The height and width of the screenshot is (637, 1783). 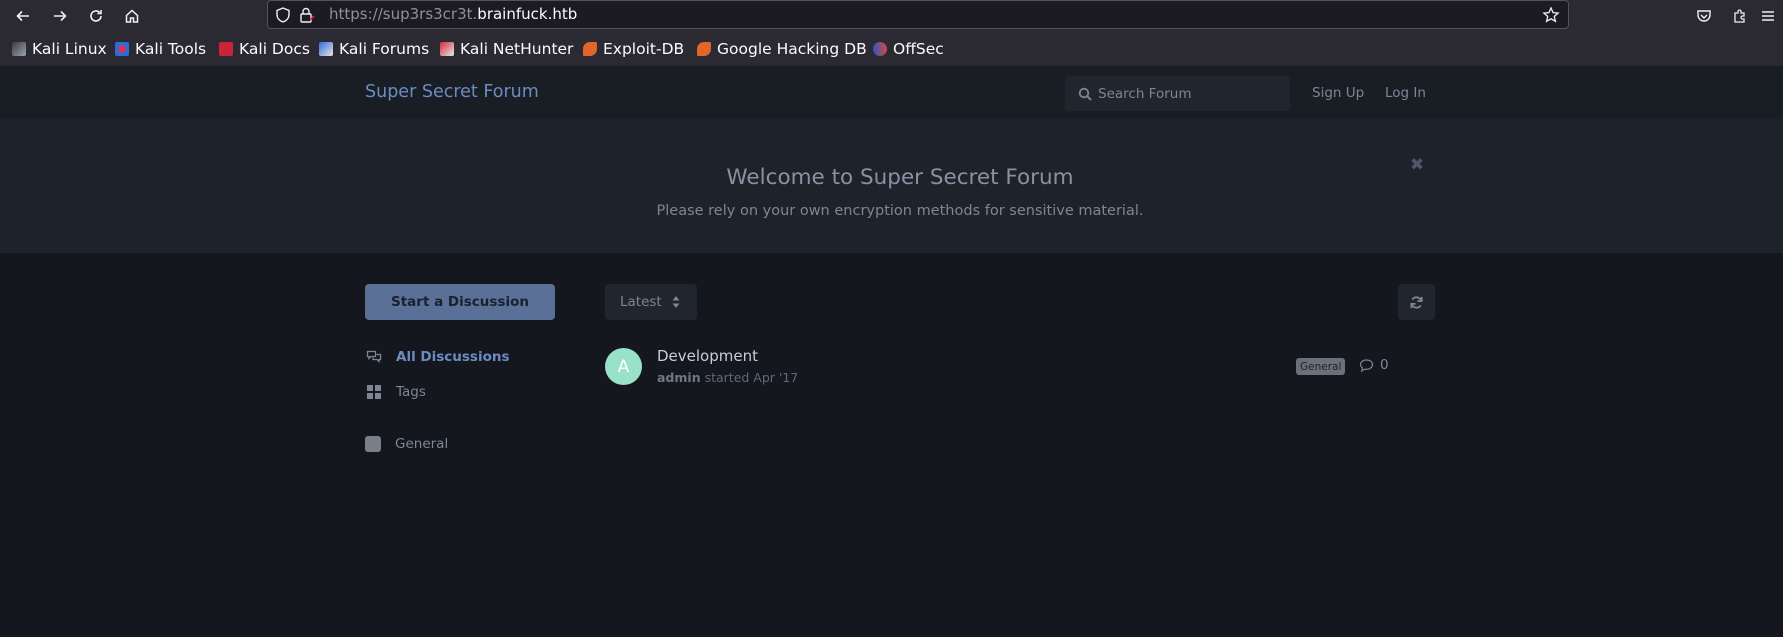 What do you see at coordinates (1551, 15) in the screenshot?
I see `star-icon` at bounding box center [1551, 15].